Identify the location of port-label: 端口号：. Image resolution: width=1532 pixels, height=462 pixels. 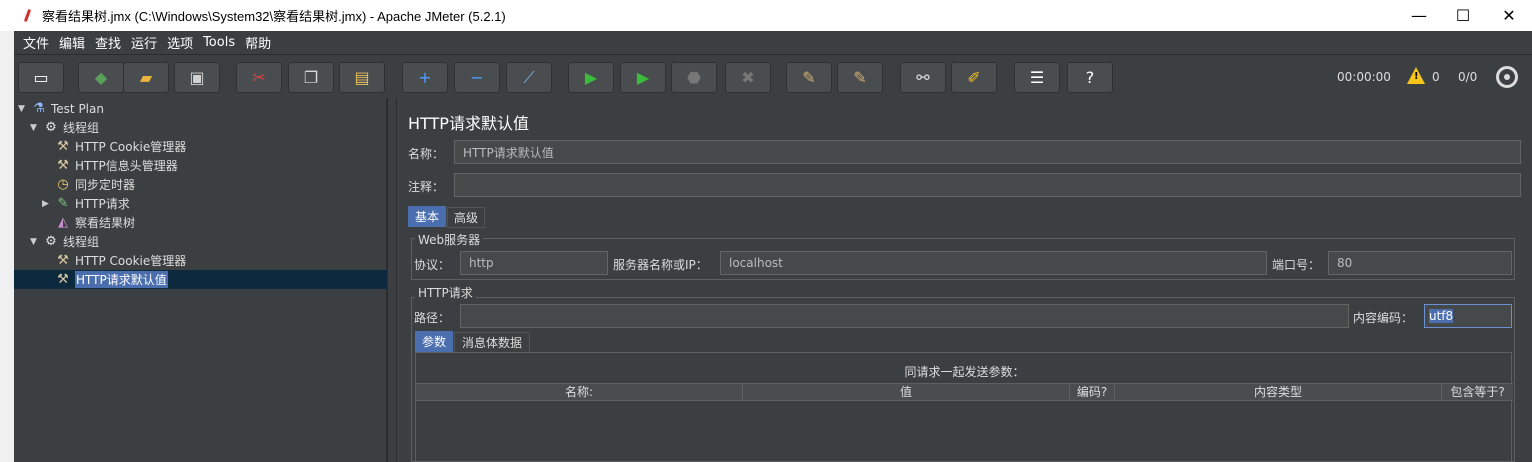
(1296, 265).